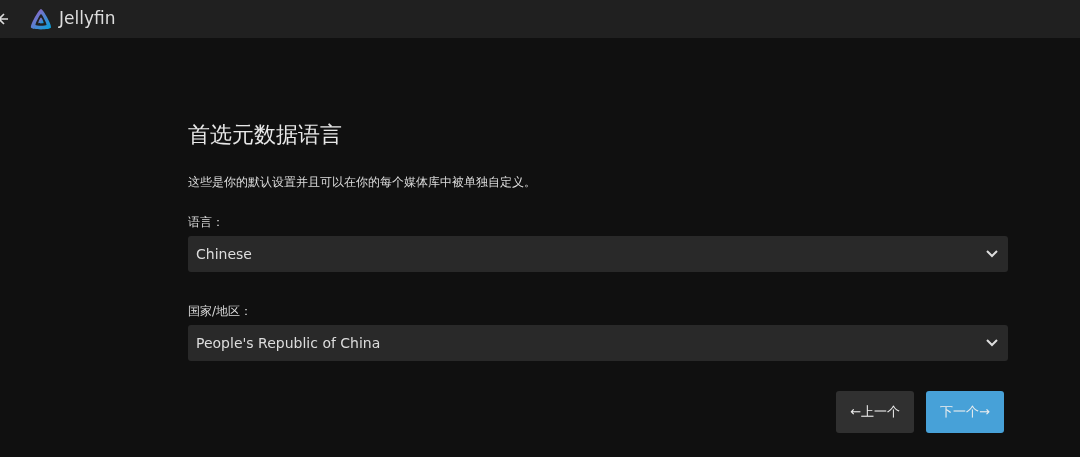 Image resolution: width=1080 pixels, height=457 pixels. Describe the element at coordinates (265, 135) in the screenshot. I see `page-title: 首选元数据语言` at that location.